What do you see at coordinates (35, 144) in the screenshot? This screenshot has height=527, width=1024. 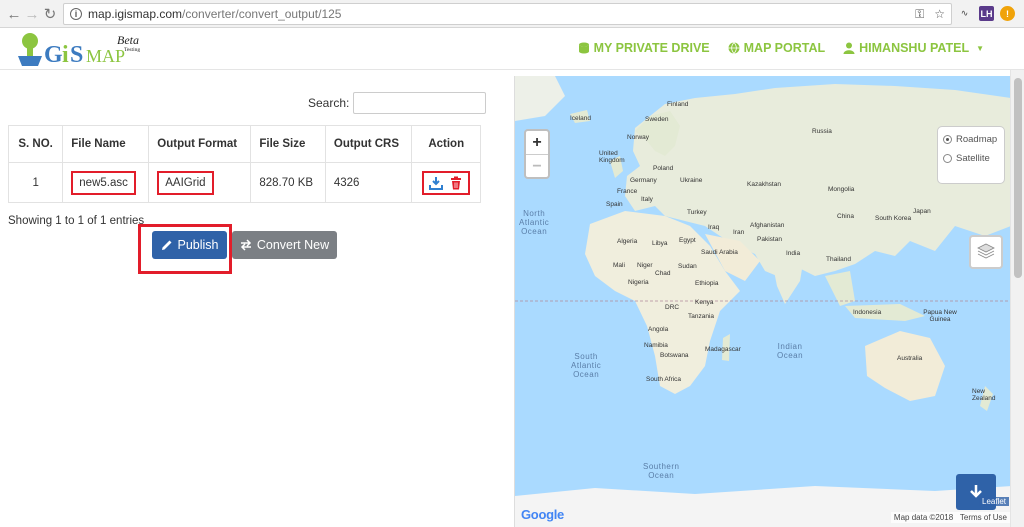 I see `col-sno: S. NO.` at bounding box center [35, 144].